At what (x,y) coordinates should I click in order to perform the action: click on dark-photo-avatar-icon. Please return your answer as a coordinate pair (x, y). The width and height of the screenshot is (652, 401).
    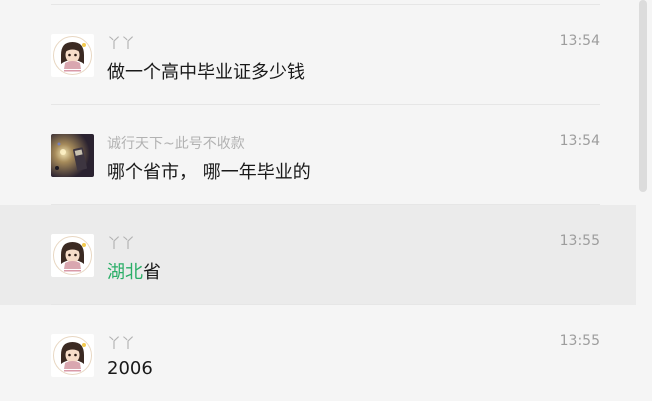
    Looking at the image, I should click on (72, 155).